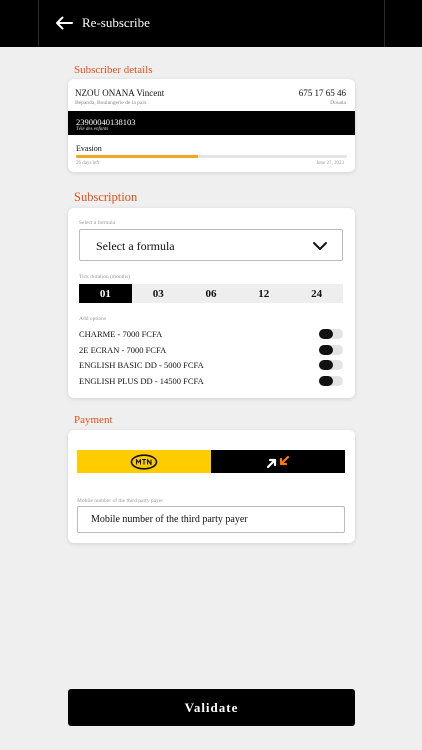  Describe the element at coordinates (89, 148) in the screenshot. I see `plan-name: Evasion` at that location.